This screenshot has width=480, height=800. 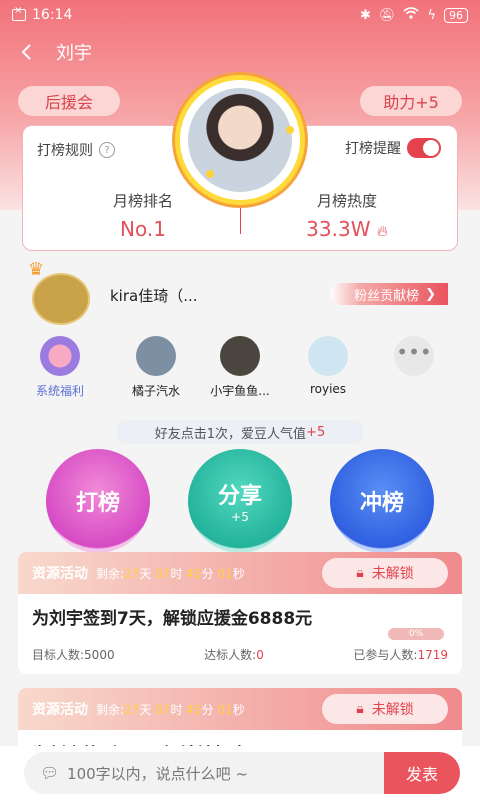 What do you see at coordinates (143, 229) in the screenshot?
I see `monthly-rank-value: No.1` at bounding box center [143, 229].